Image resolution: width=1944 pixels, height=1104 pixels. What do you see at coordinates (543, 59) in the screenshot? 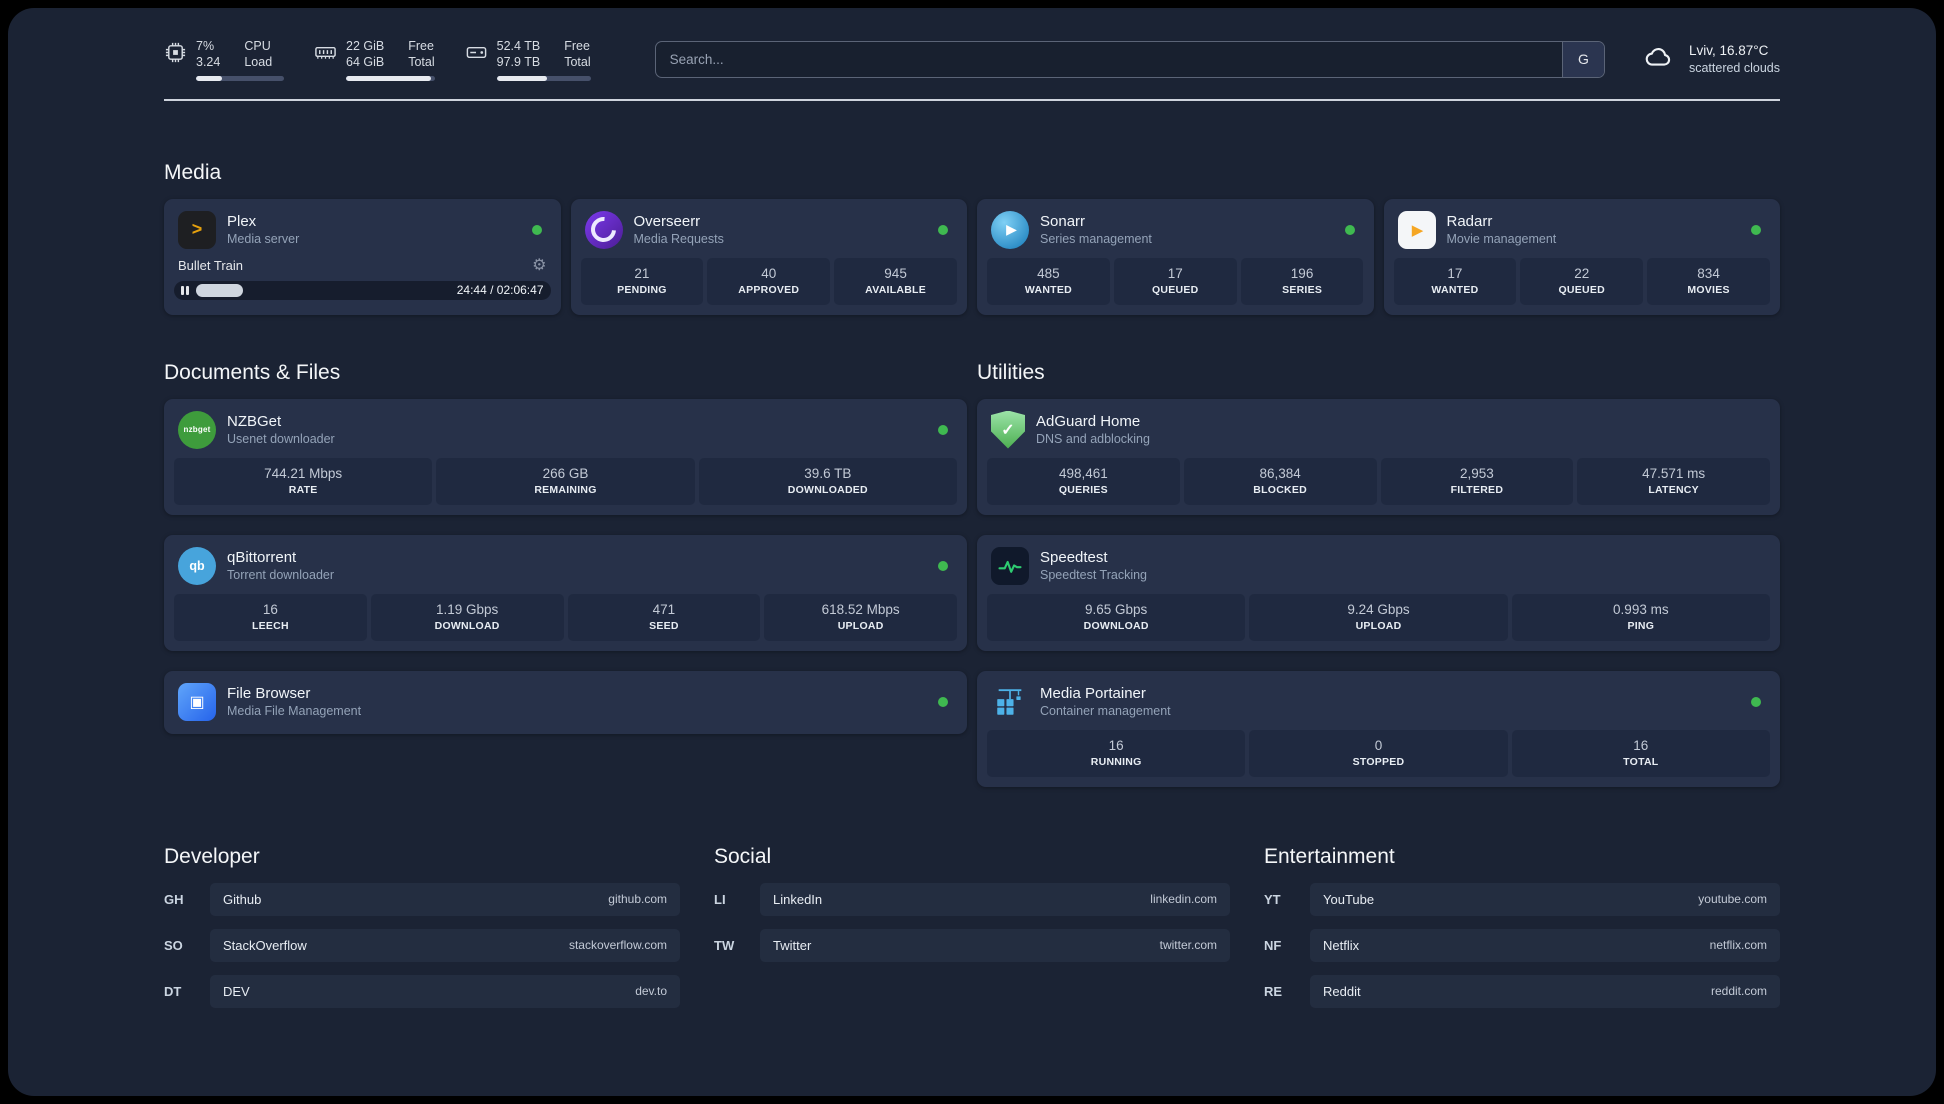
I see `disk-readout: 52.4 TB 97.9 TB Free Total` at bounding box center [543, 59].